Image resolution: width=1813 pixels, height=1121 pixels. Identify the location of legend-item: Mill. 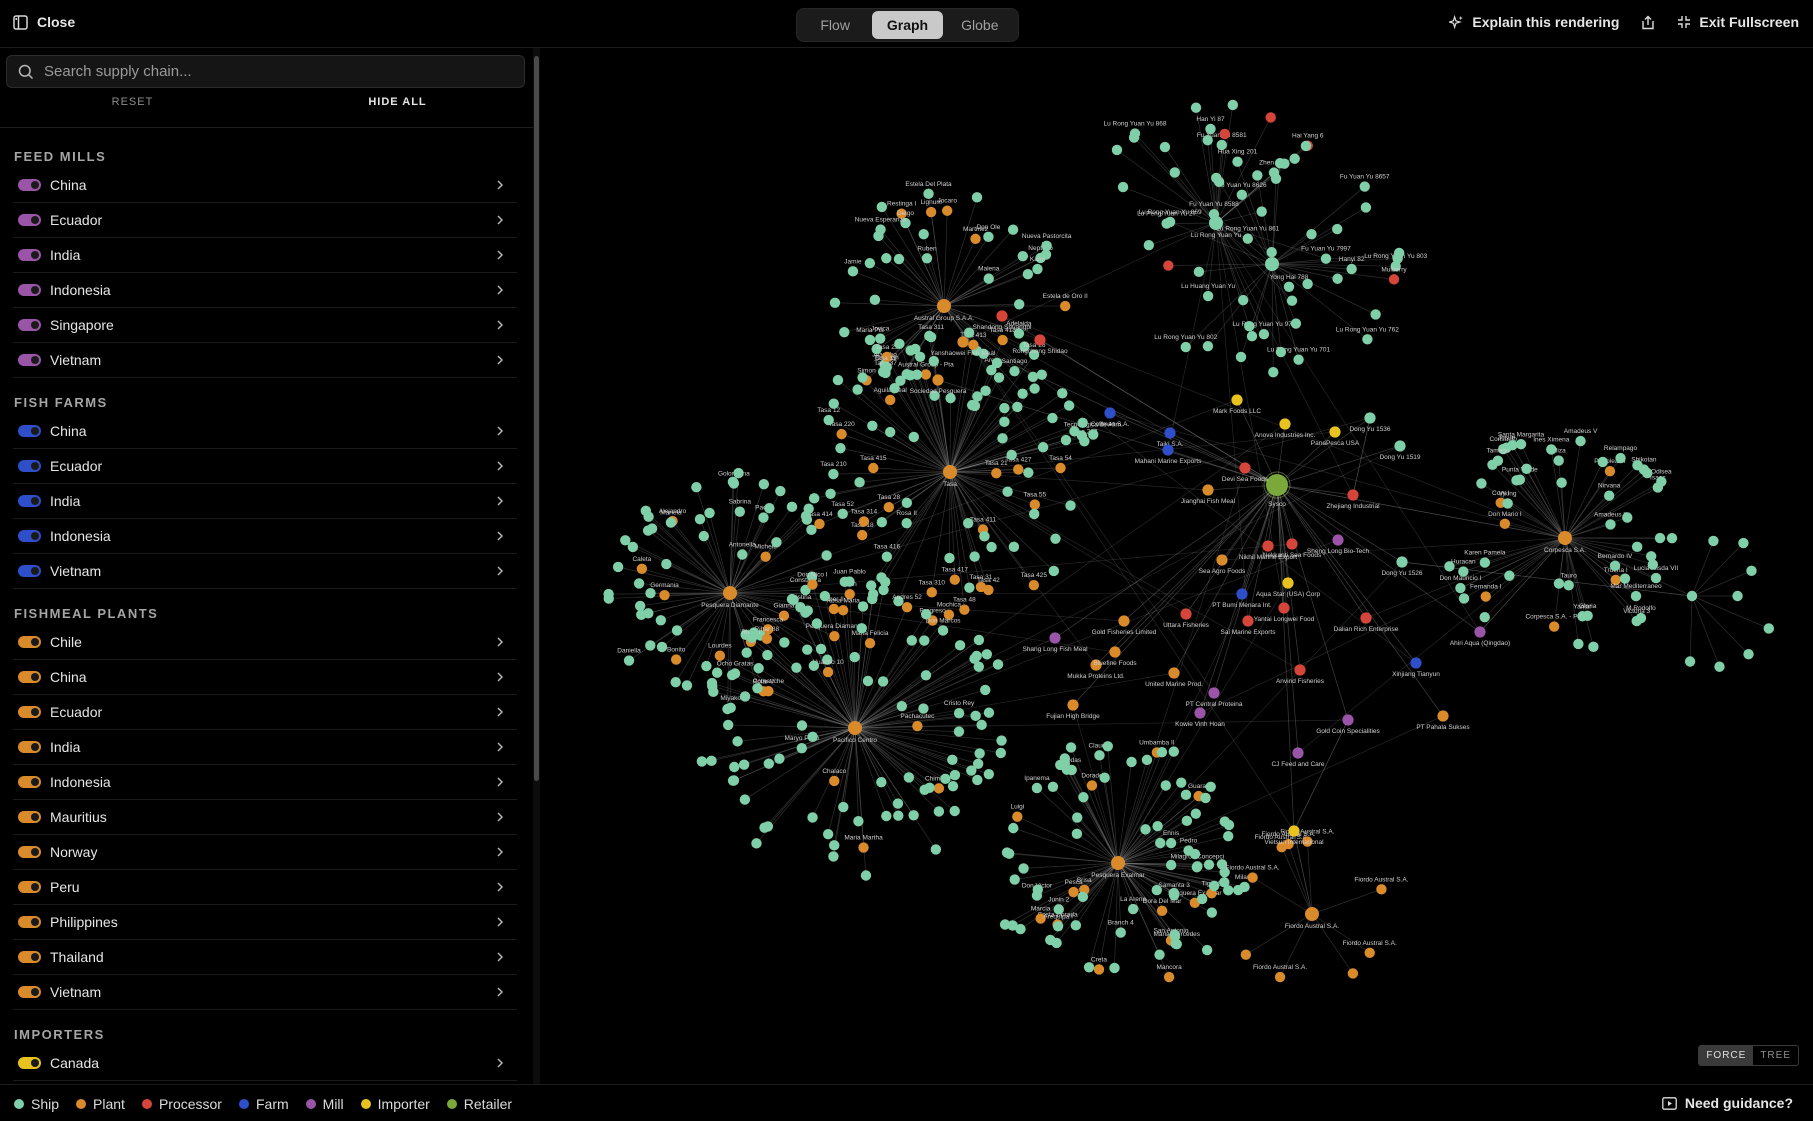
(324, 1104).